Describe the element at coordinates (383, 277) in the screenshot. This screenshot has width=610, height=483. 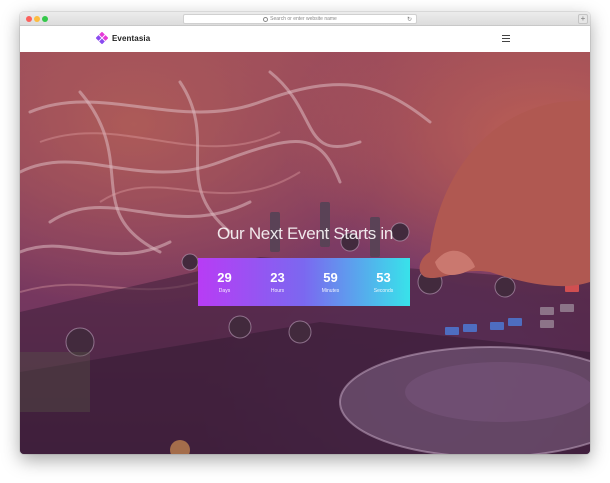
I see `countdown-seconds-value: 53` at that location.